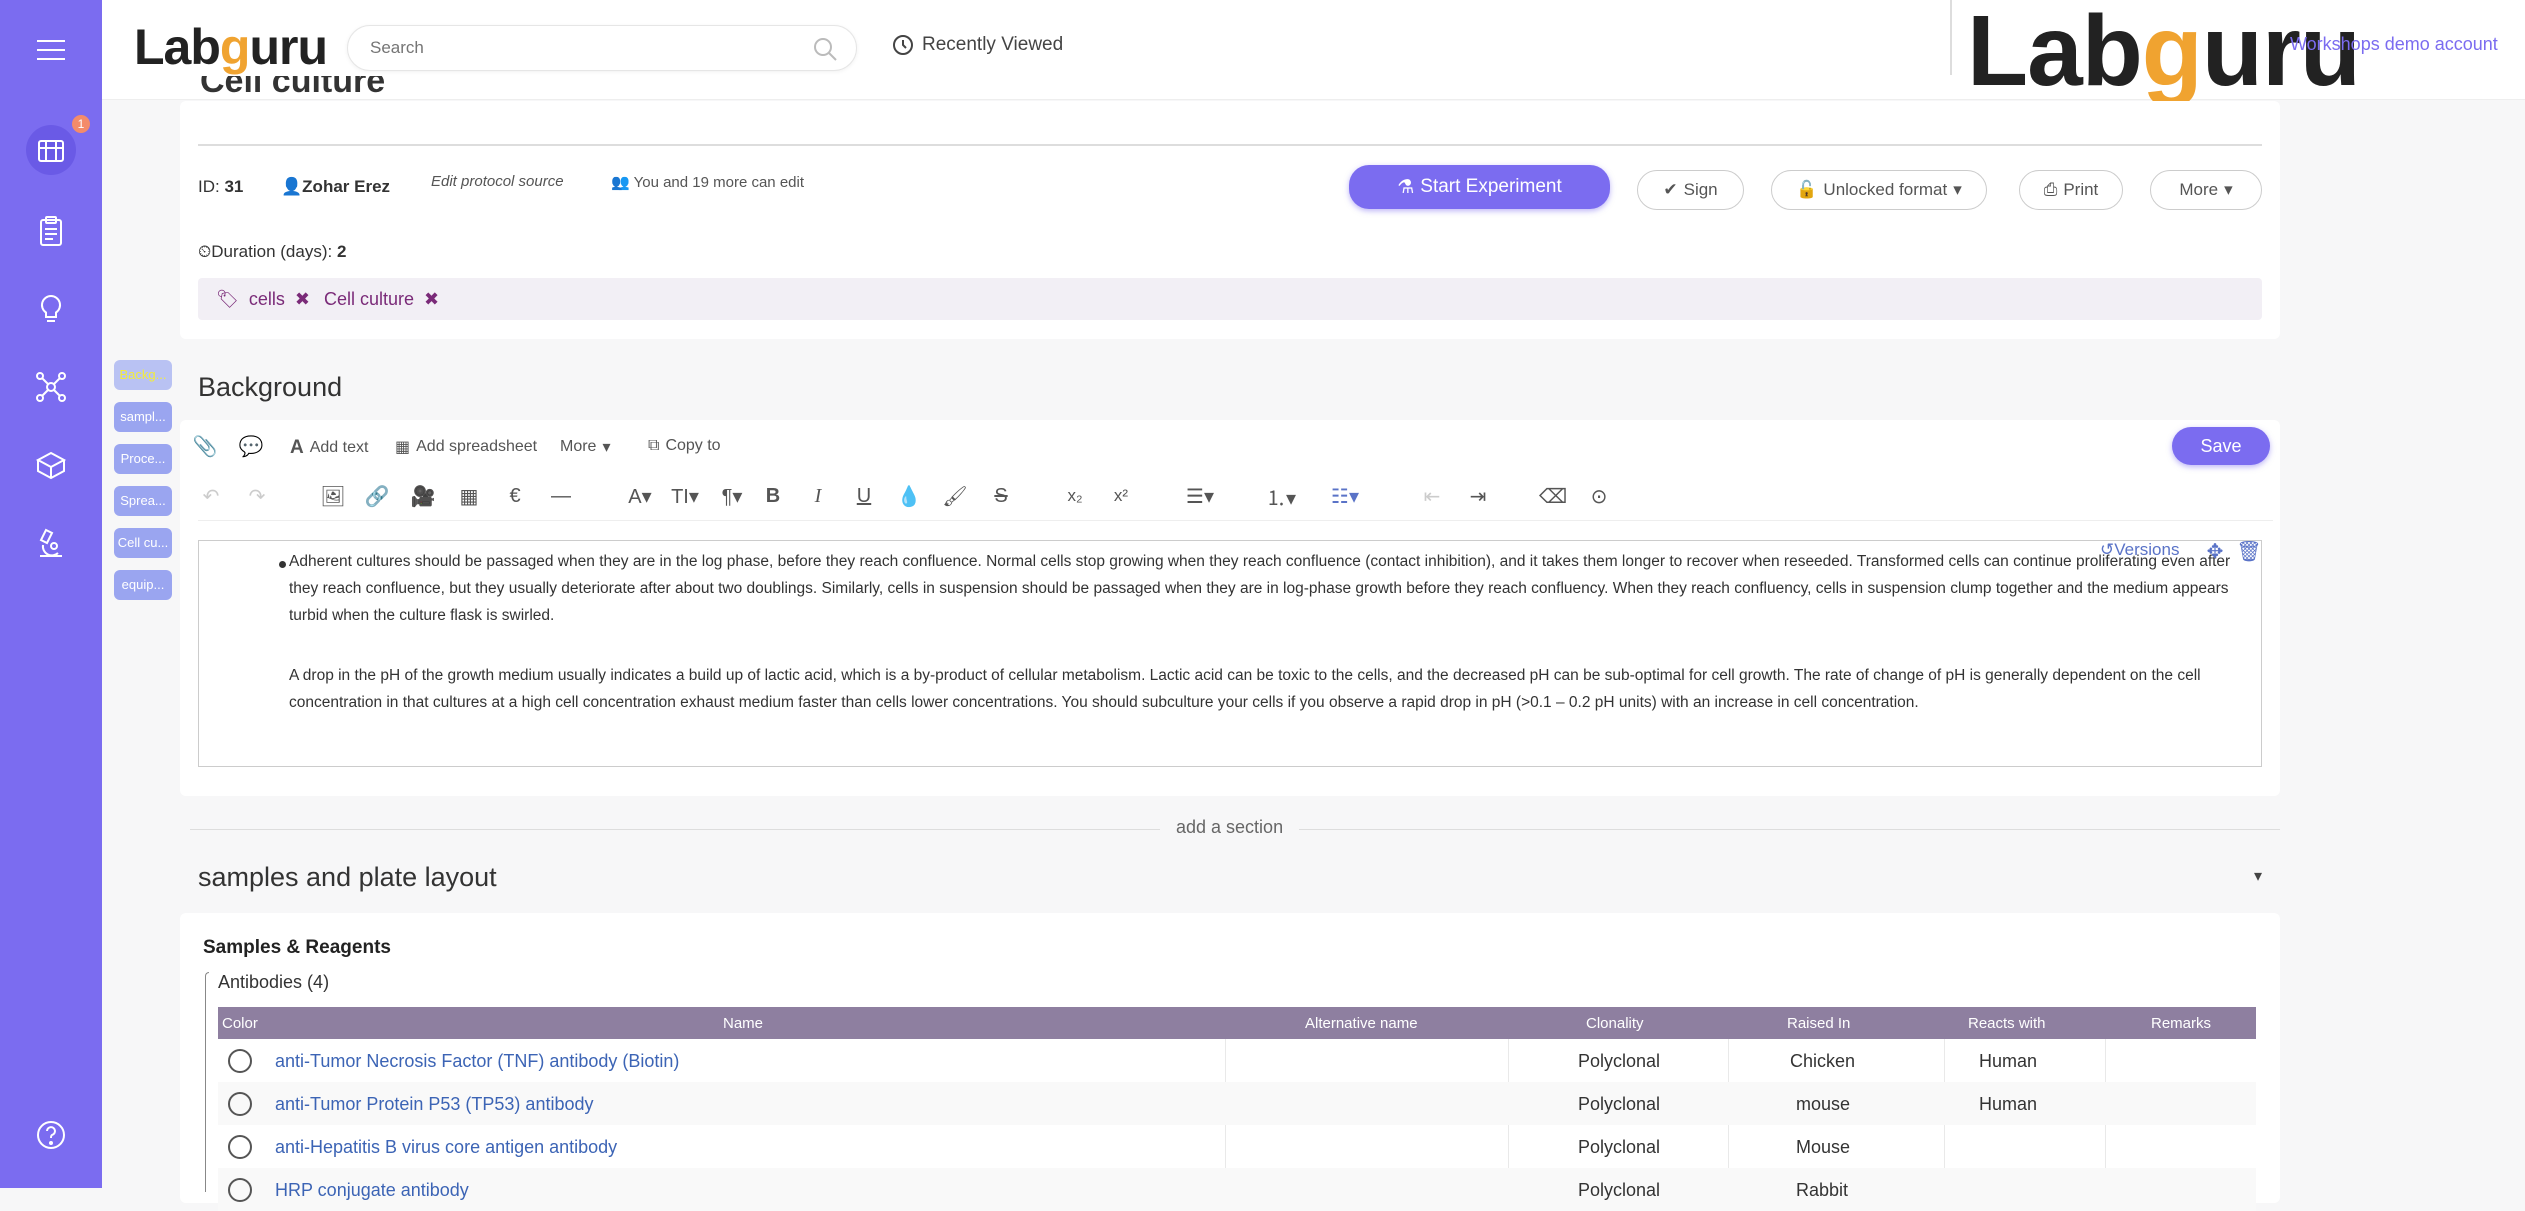 The image size is (2525, 1211). What do you see at coordinates (231, 47) in the screenshot?
I see `app-logo: Labguru` at bounding box center [231, 47].